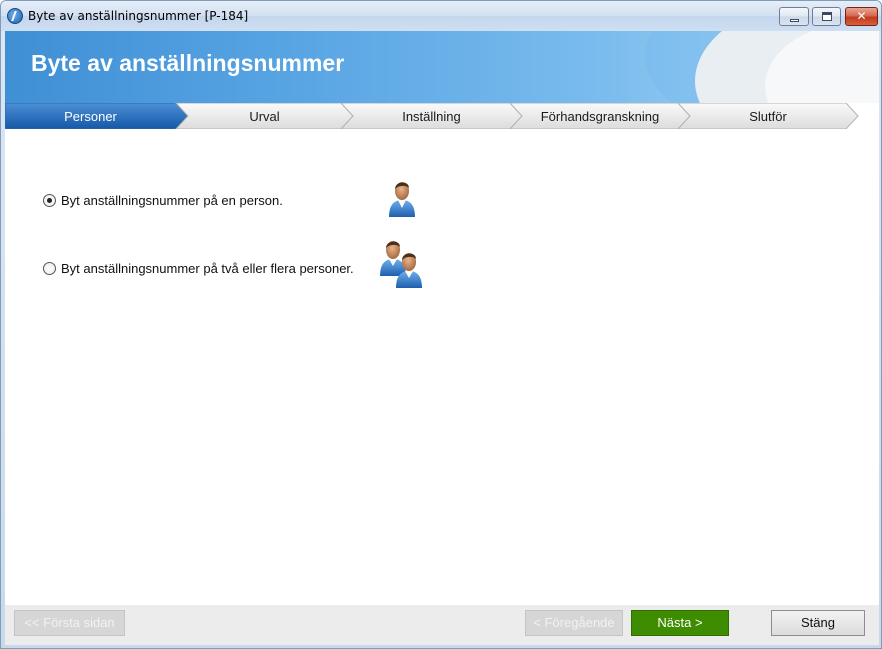 This screenshot has width=882, height=649. Describe the element at coordinates (90, 116) in the screenshot. I see `step-personer: Personer` at that location.